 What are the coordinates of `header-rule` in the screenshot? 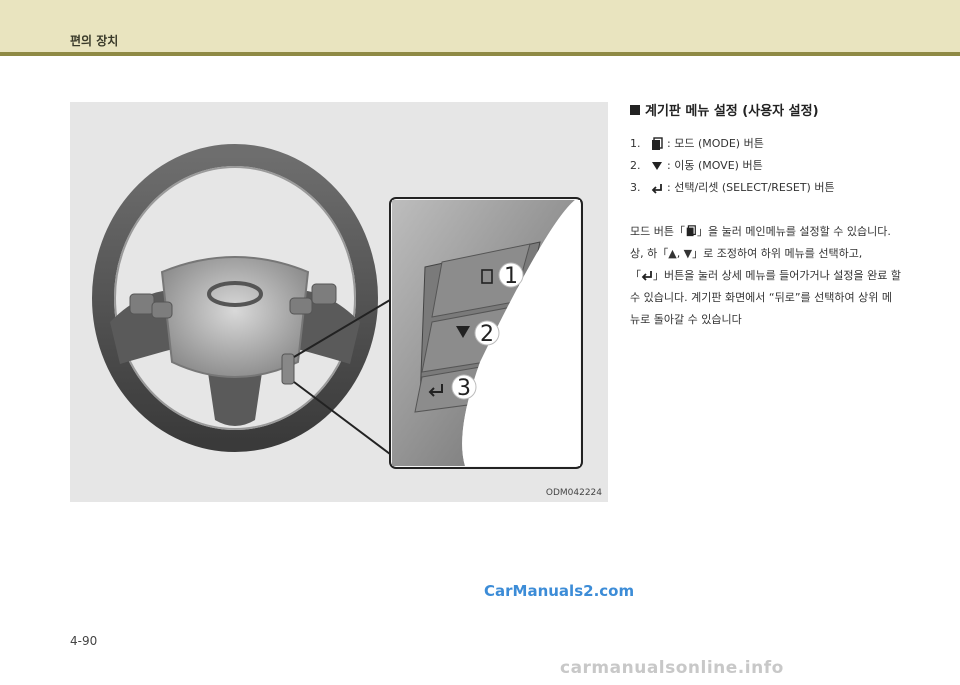 It's located at (480, 54).